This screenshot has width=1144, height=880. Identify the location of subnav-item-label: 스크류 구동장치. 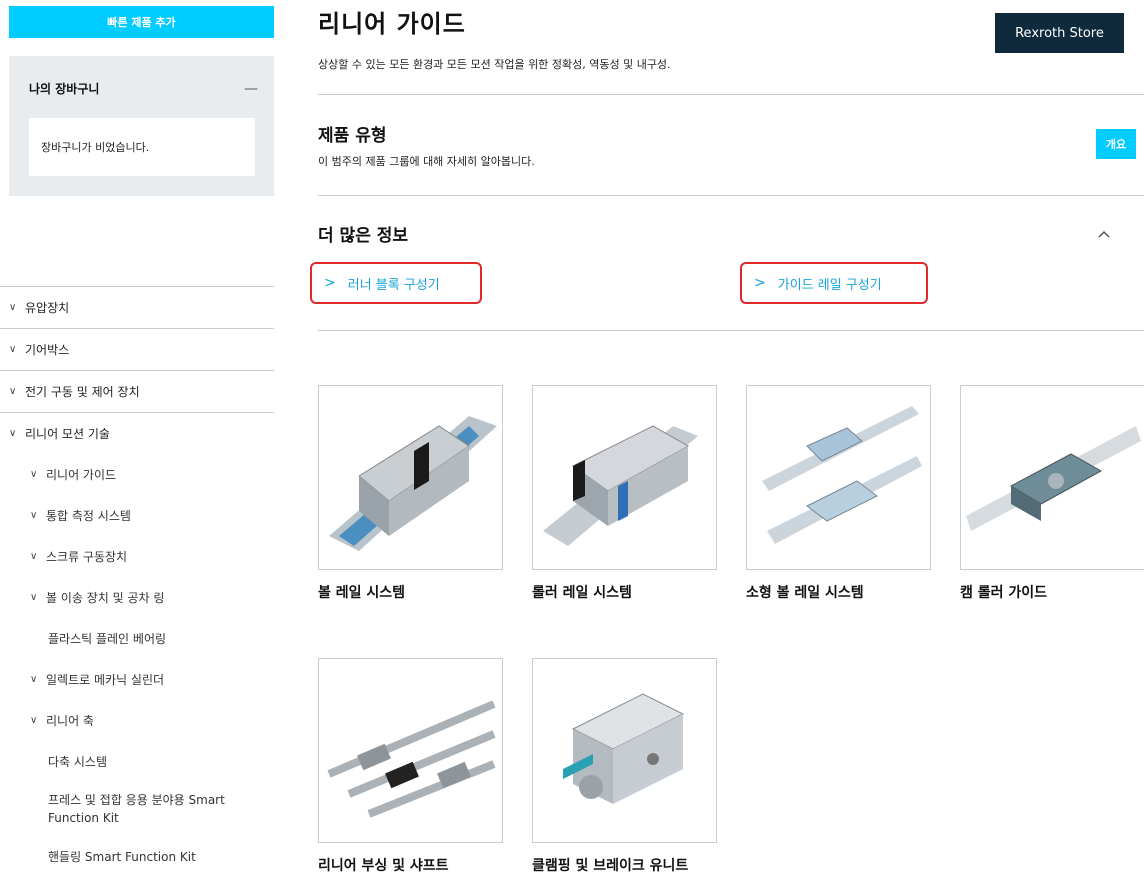
(87, 557).